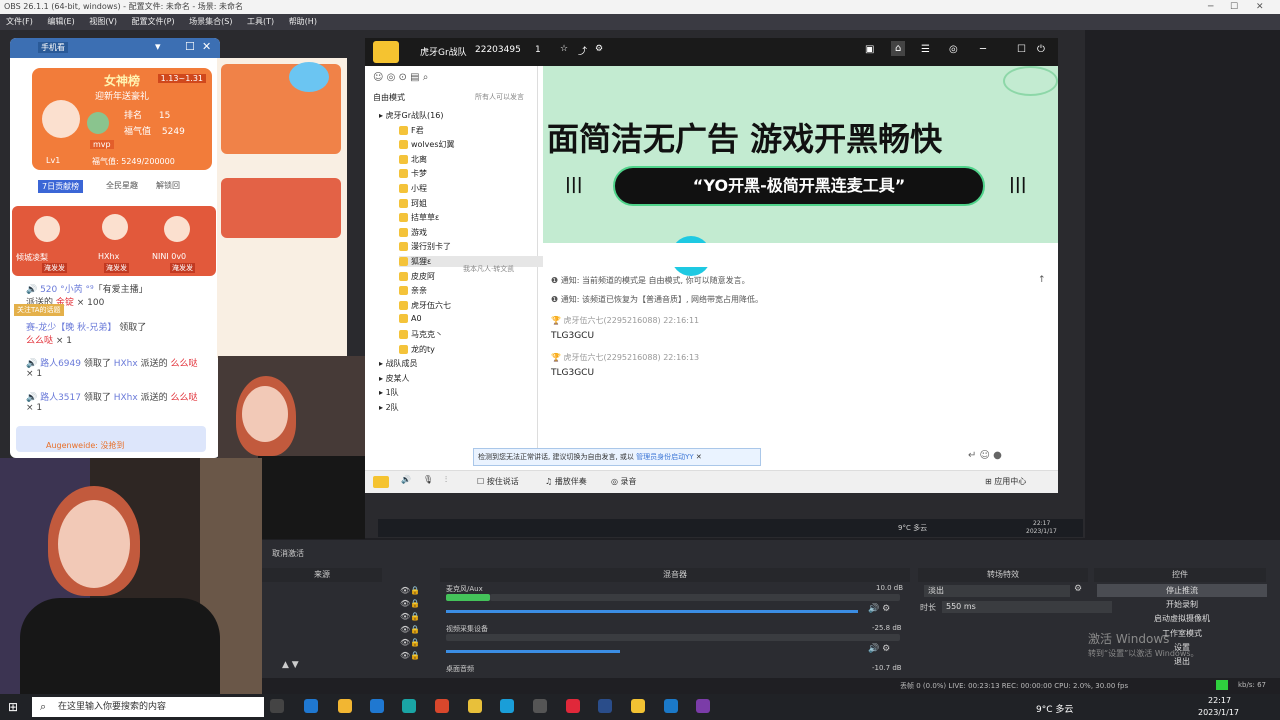  I want to click on tab-weekly: 7日贡献榜, so click(61, 186).